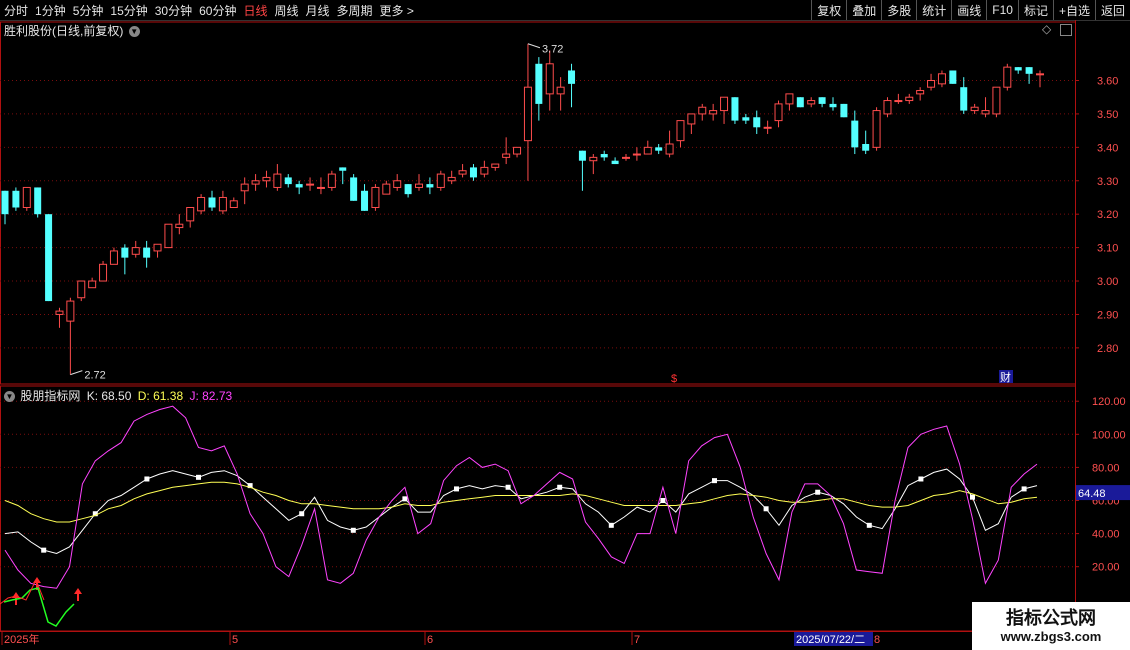 Image resolution: width=1130 pixels, height=650 pixels. I want to click on cursor-date: 2025/07/22/二, so click(830, 640).